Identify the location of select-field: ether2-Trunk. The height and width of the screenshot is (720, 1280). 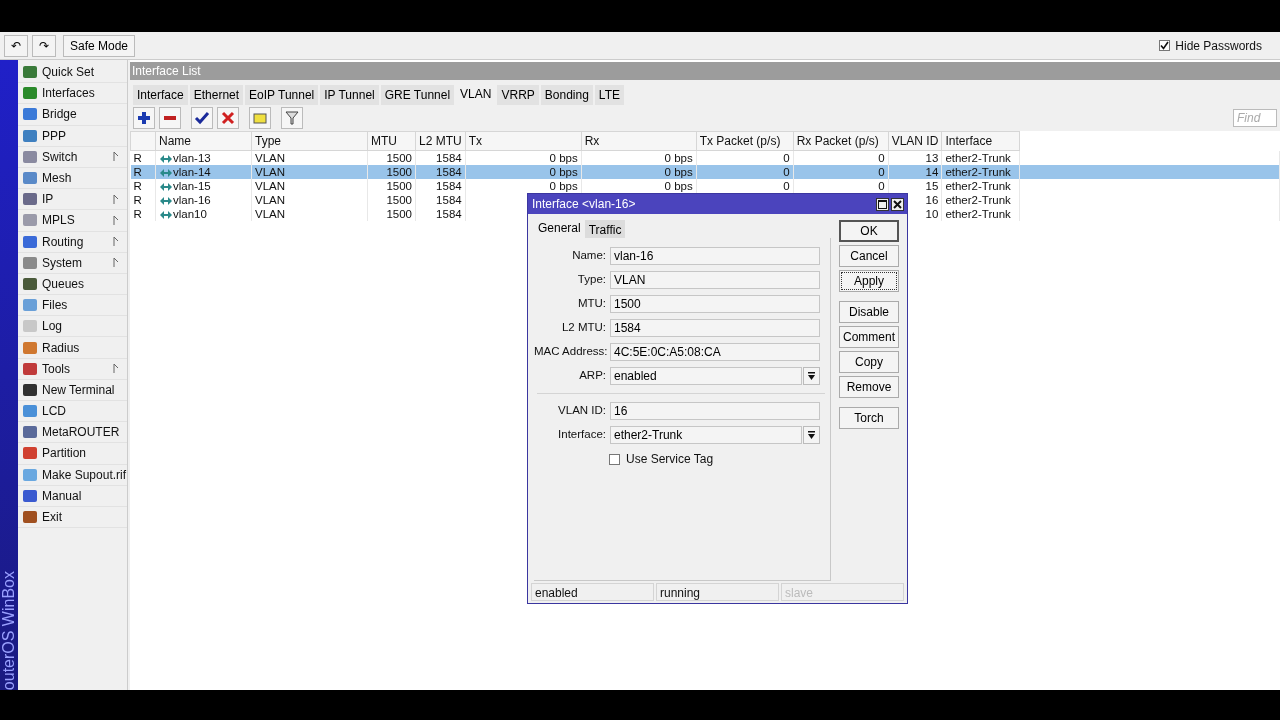
(706, 435).